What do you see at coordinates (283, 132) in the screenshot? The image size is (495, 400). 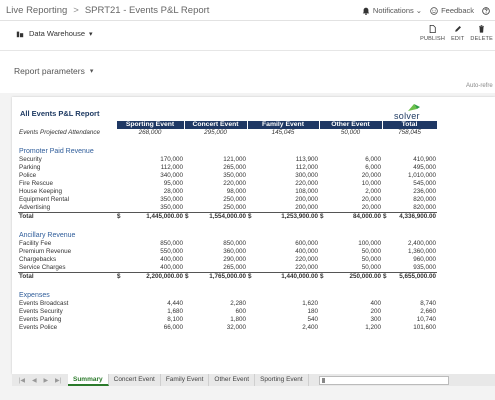 I see `cell-value: 145,045` at bounding box center [283, 132].